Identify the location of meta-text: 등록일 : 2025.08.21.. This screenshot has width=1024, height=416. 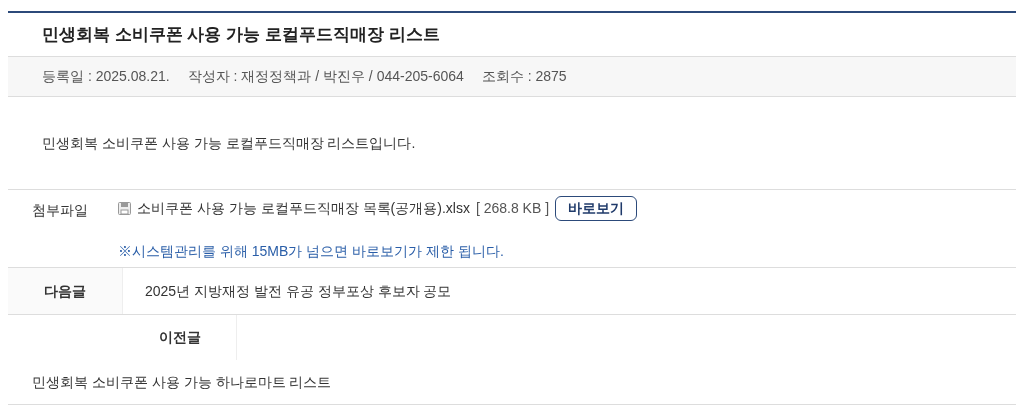
(106, 76).